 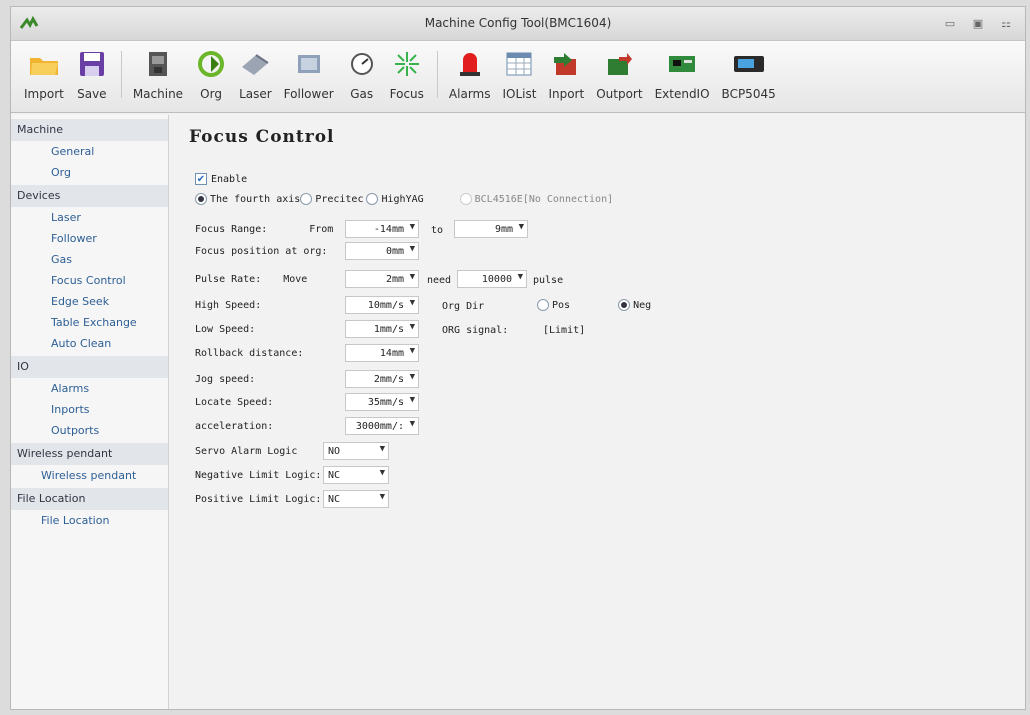 I want to click on rollback-select: 14mm ▼, so click(x=382, y=353).